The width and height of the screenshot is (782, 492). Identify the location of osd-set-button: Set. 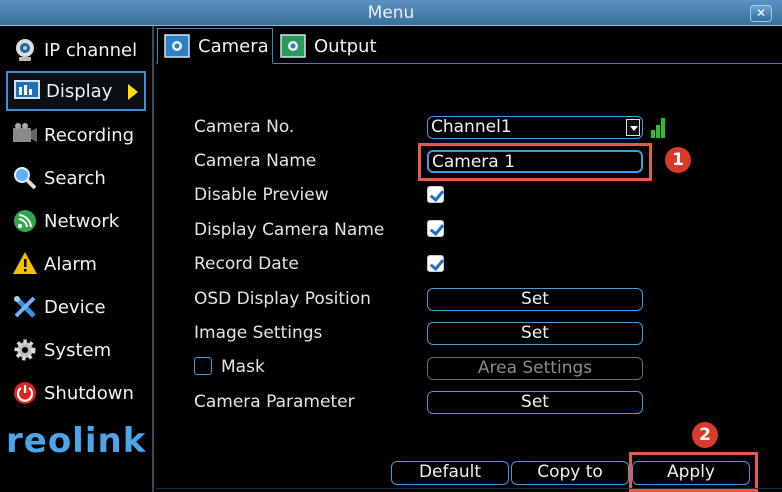
(535, 299).